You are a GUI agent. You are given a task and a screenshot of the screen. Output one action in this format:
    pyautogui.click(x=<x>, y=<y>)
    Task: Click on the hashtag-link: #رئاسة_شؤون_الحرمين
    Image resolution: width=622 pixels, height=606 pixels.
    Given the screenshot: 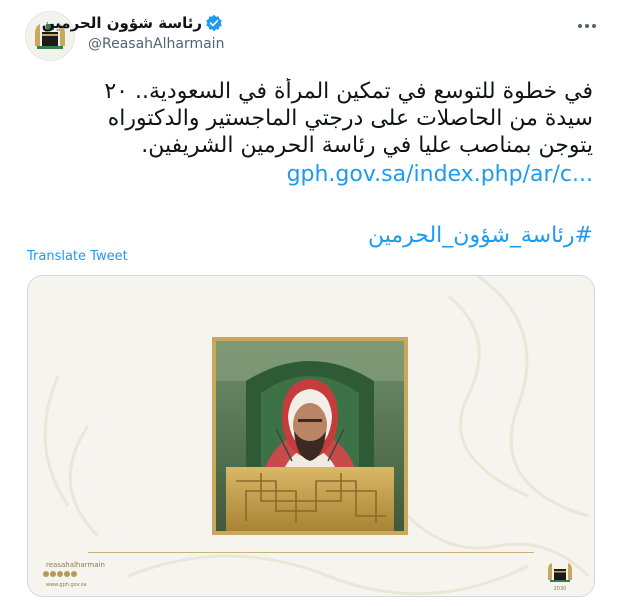 What is the action you would take?
    pyautogui.click(x=309, y=235)
    